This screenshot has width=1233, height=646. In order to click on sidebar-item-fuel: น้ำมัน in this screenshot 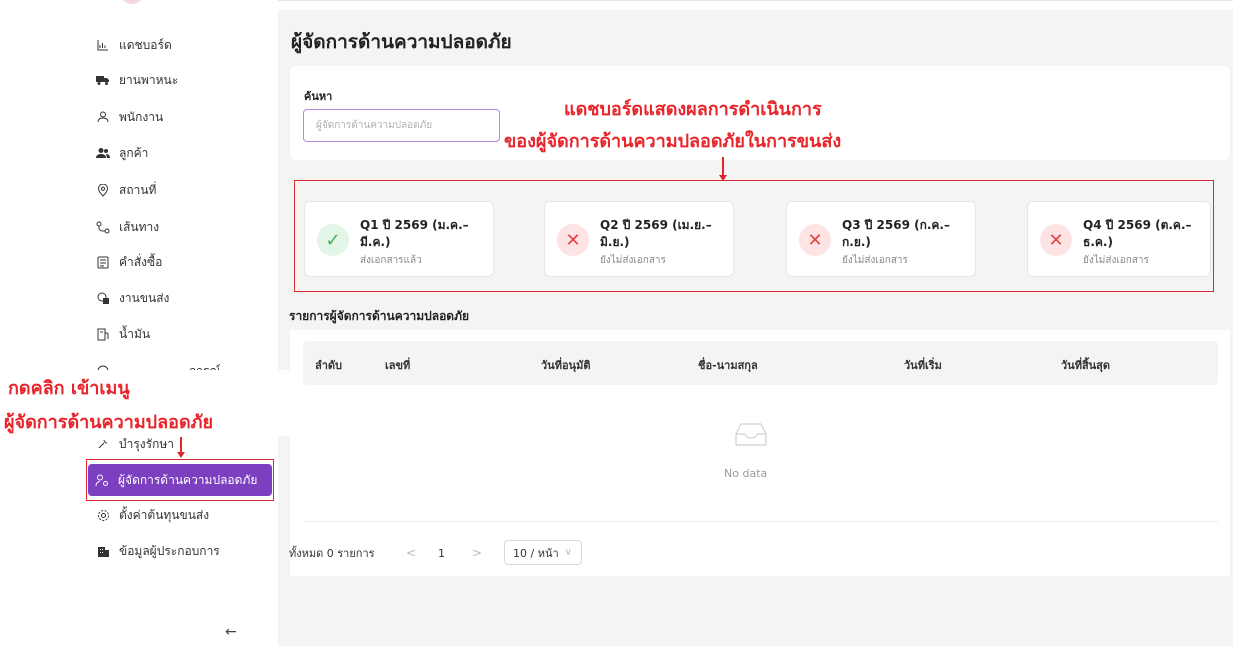, I will do `click(123, 334)`.